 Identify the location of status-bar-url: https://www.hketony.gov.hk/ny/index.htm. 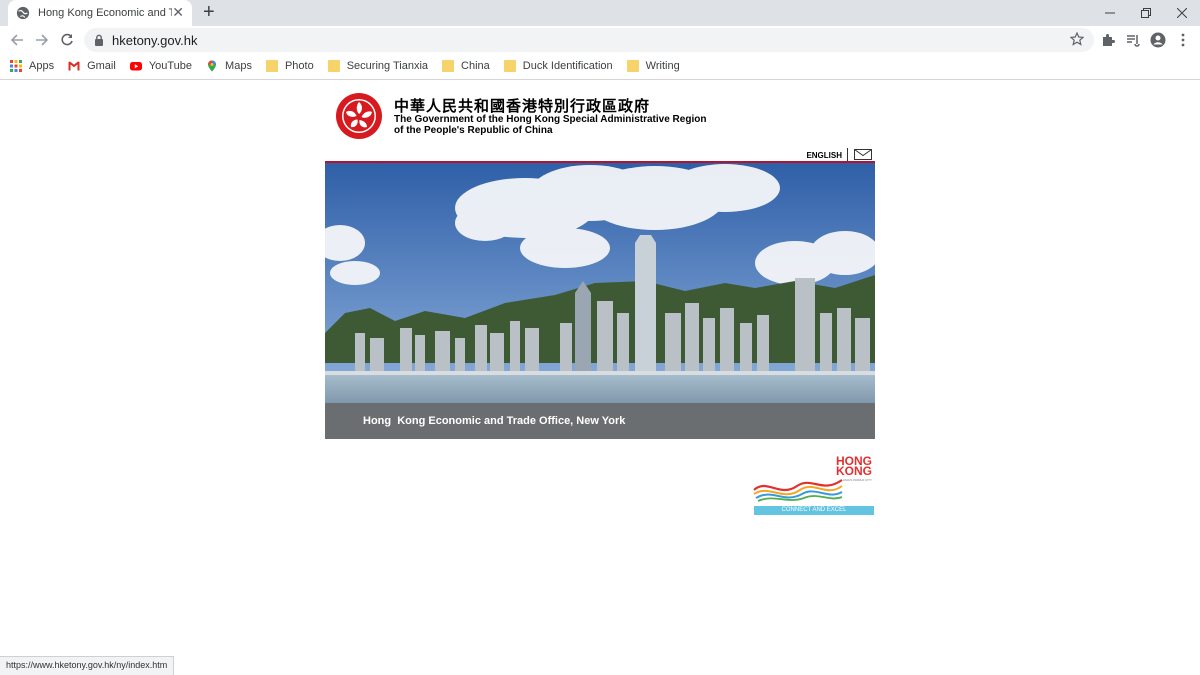
(87, 665).